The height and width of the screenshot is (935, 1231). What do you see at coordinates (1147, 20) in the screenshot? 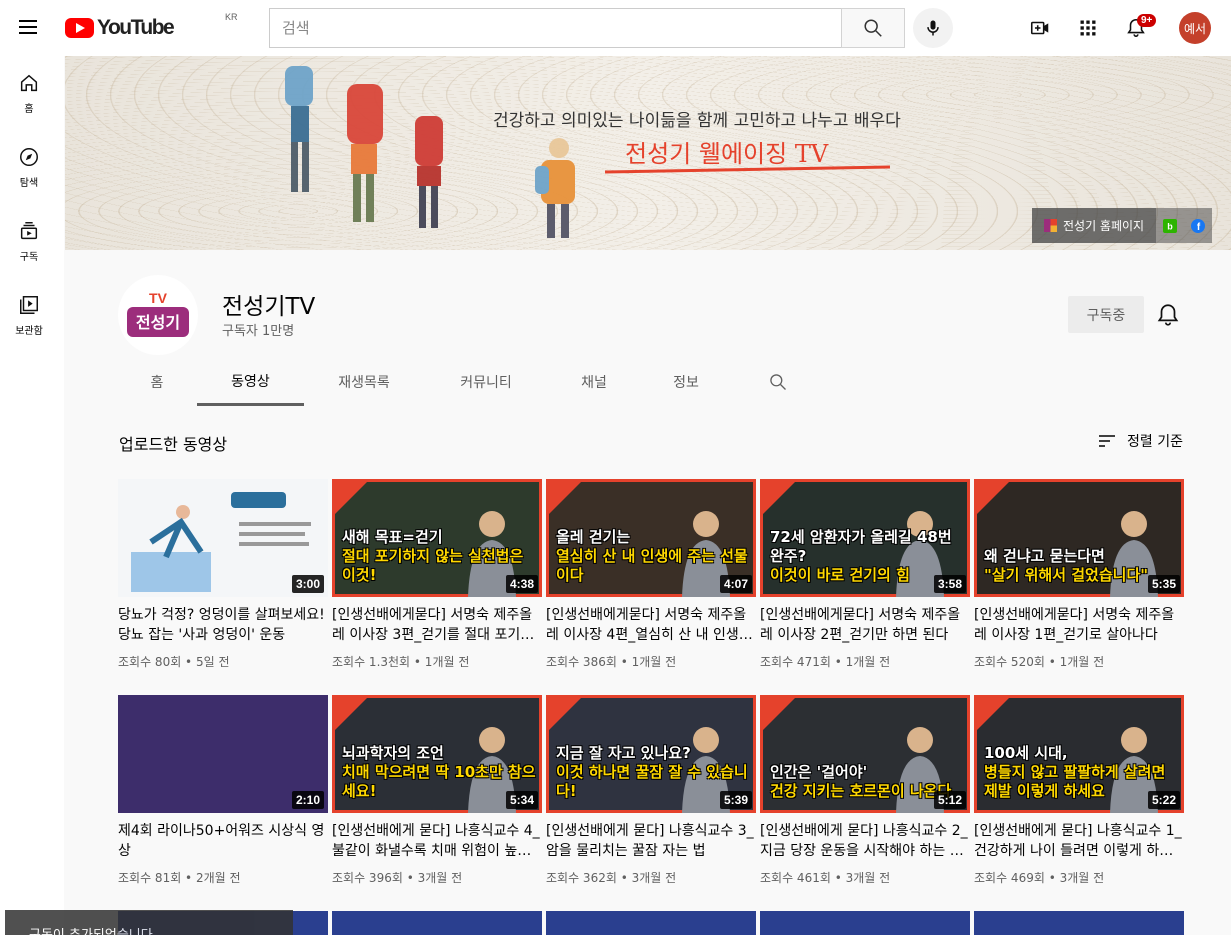
I see `notification-badge: 9+` at bounding box center [1147, 20].